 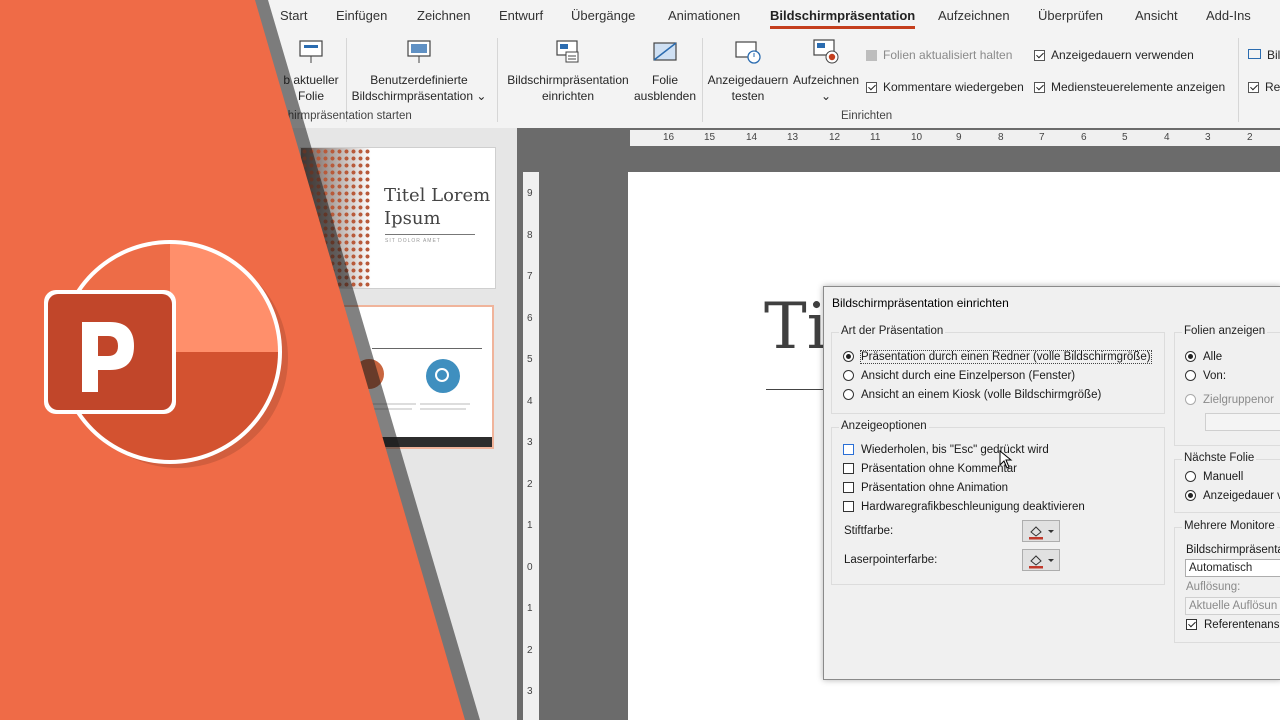 What do you see at coordinates (748, 71) in the screenshot?
I see `rehearse-timings-button: Anzeigedauern testen` at bounding box center [748, 71].